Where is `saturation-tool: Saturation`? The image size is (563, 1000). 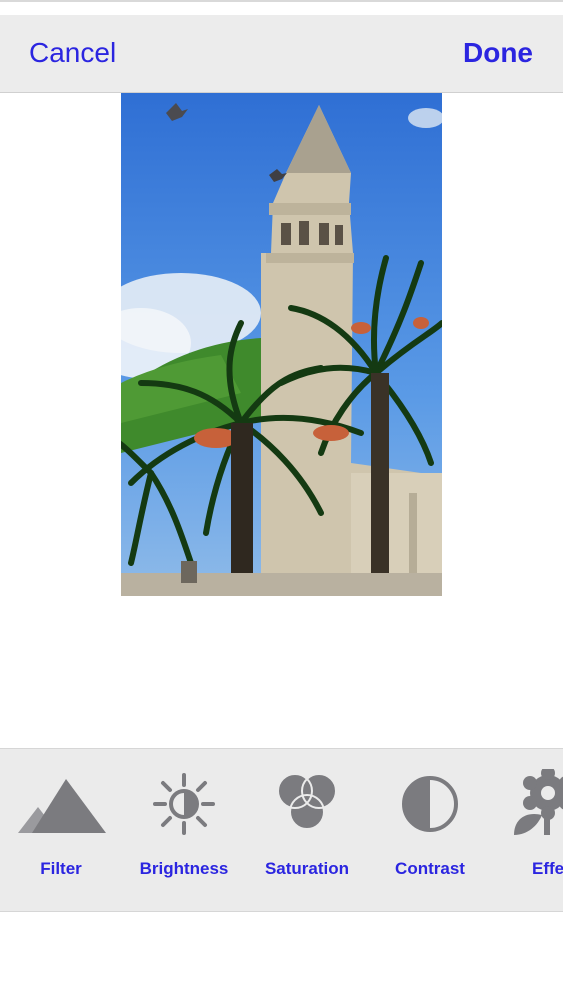
saturation-tool: Saturation is located at coordinates (307, 830).